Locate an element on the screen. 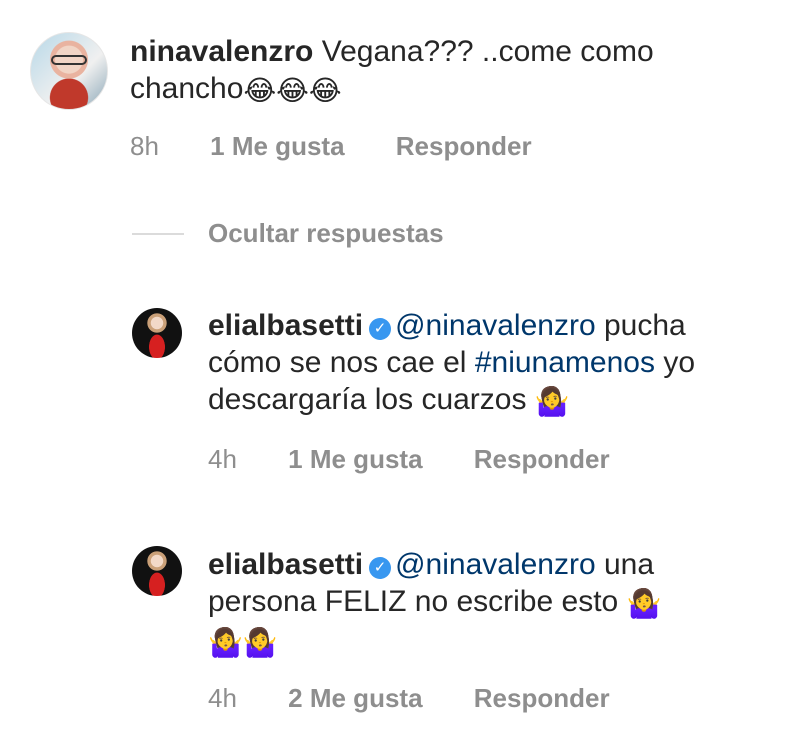  hide-replies-button: Ocultar respuestas is located at coordinates (326, 233).